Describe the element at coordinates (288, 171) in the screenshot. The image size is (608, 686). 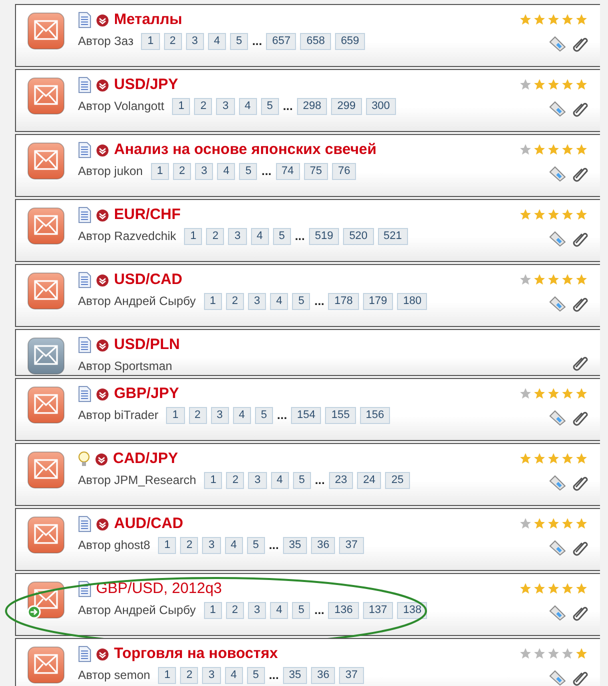
I see `page-link: 74` at that location.